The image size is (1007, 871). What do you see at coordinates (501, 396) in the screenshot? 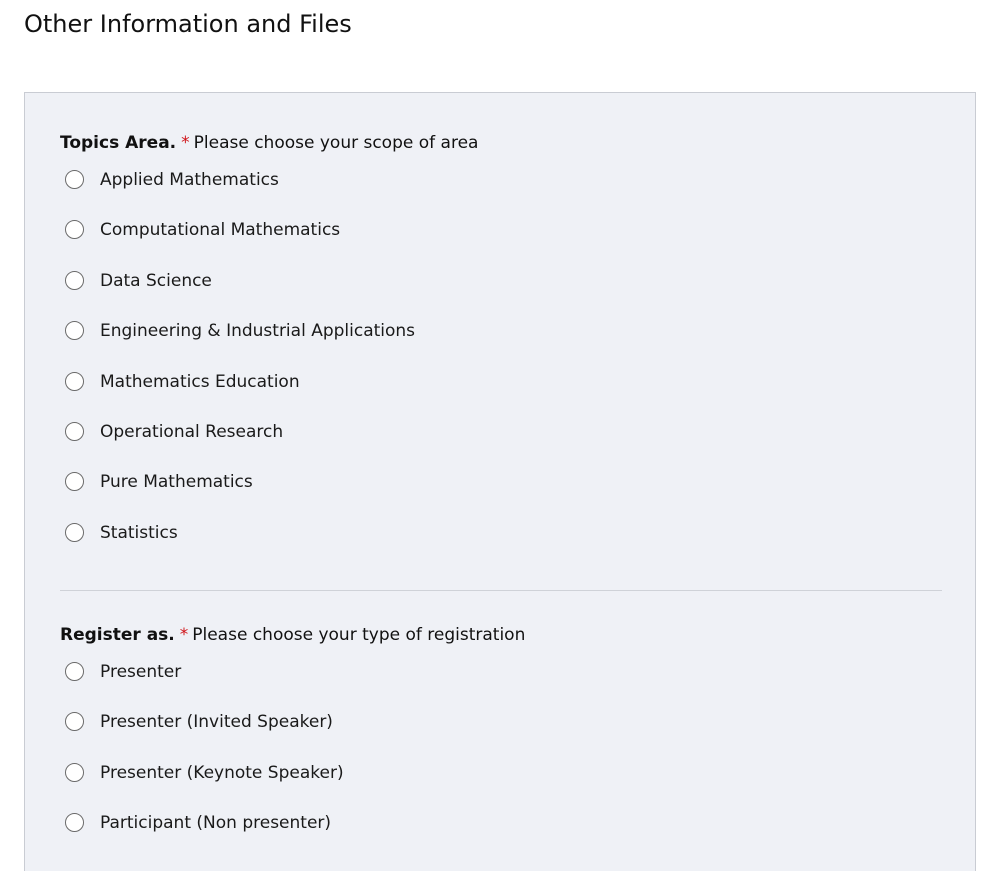
I see `topic-option-mathematics-education: Mathematics Education` at bounding box center [501, 396].